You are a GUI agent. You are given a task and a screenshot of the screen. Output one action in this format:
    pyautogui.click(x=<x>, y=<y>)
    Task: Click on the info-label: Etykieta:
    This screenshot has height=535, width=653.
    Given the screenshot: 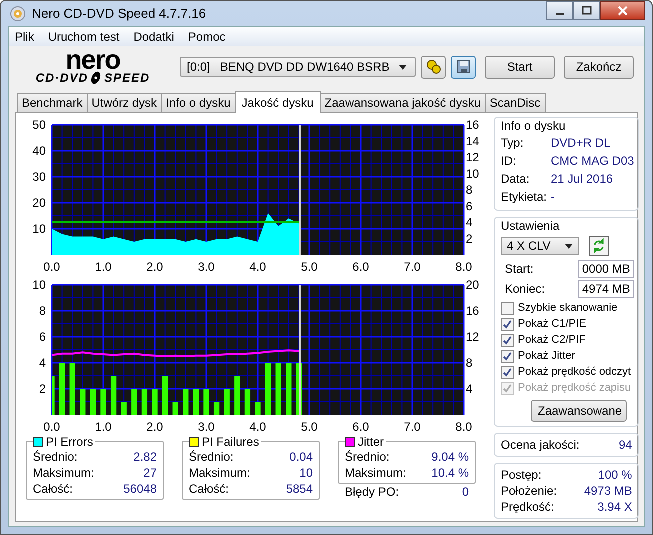 What is the action you would take?
    pyautogui.click(x=524, y=197)
    